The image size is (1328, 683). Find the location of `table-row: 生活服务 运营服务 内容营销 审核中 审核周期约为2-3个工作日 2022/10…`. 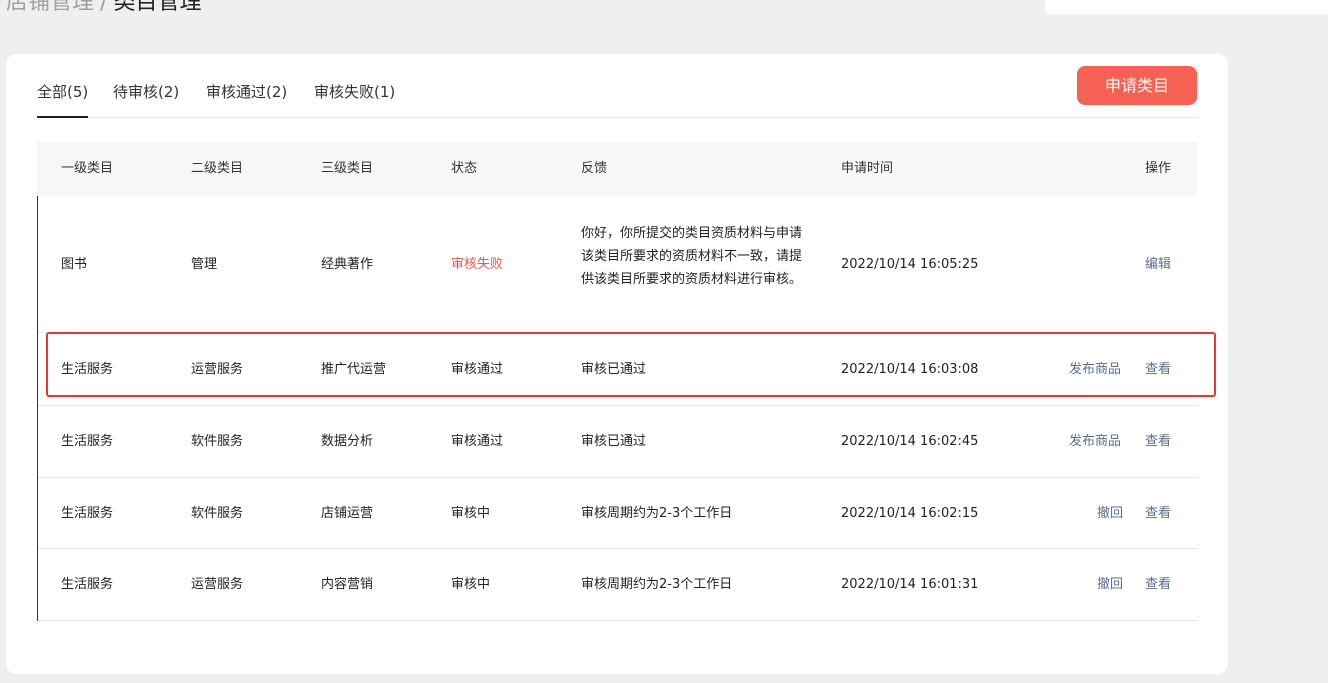

table-row: 生活服务 运营服务 内容营销 审核中 审核周期约为2-3个工作日 2022/10… is located at coordinates (617, 585).